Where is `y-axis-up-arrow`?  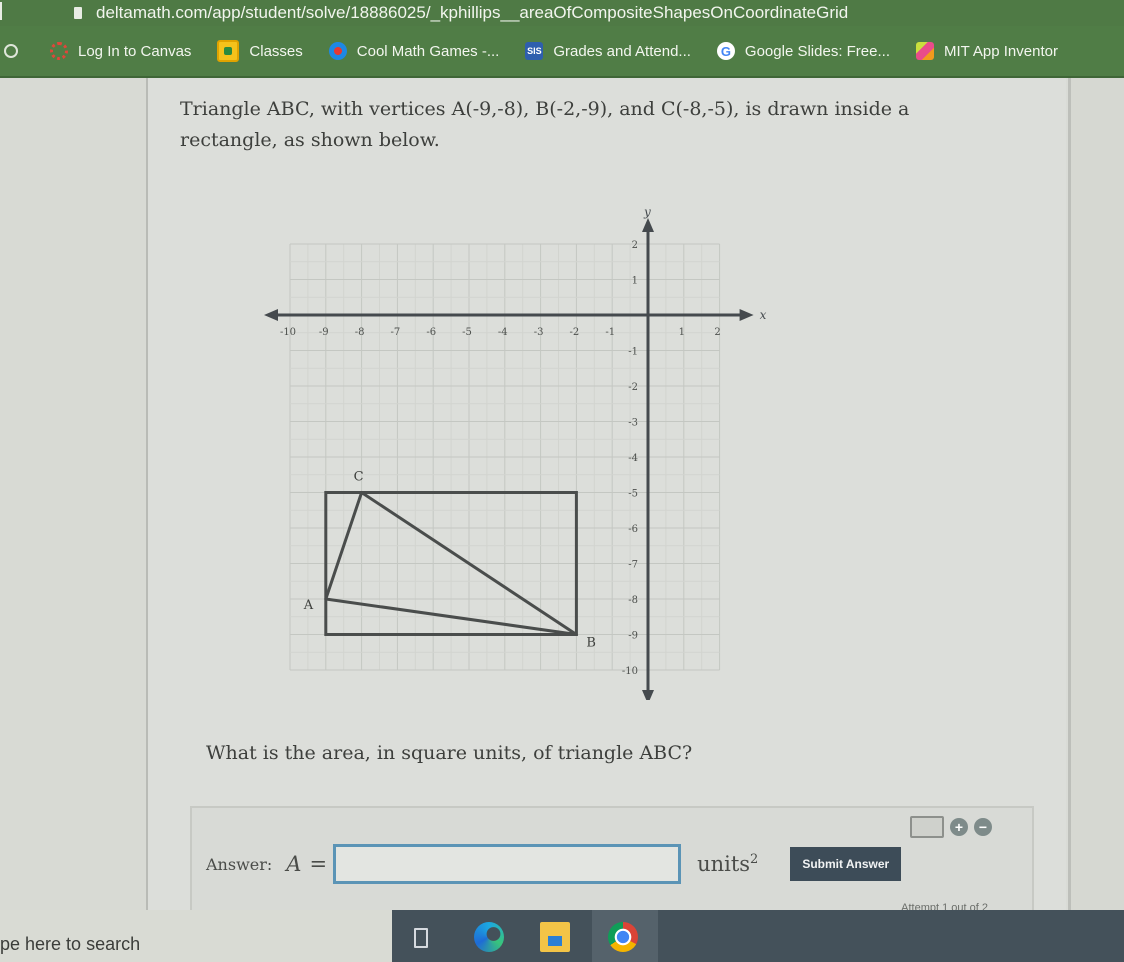 y-axis-up-arrow is located at coordinates (648, 225).